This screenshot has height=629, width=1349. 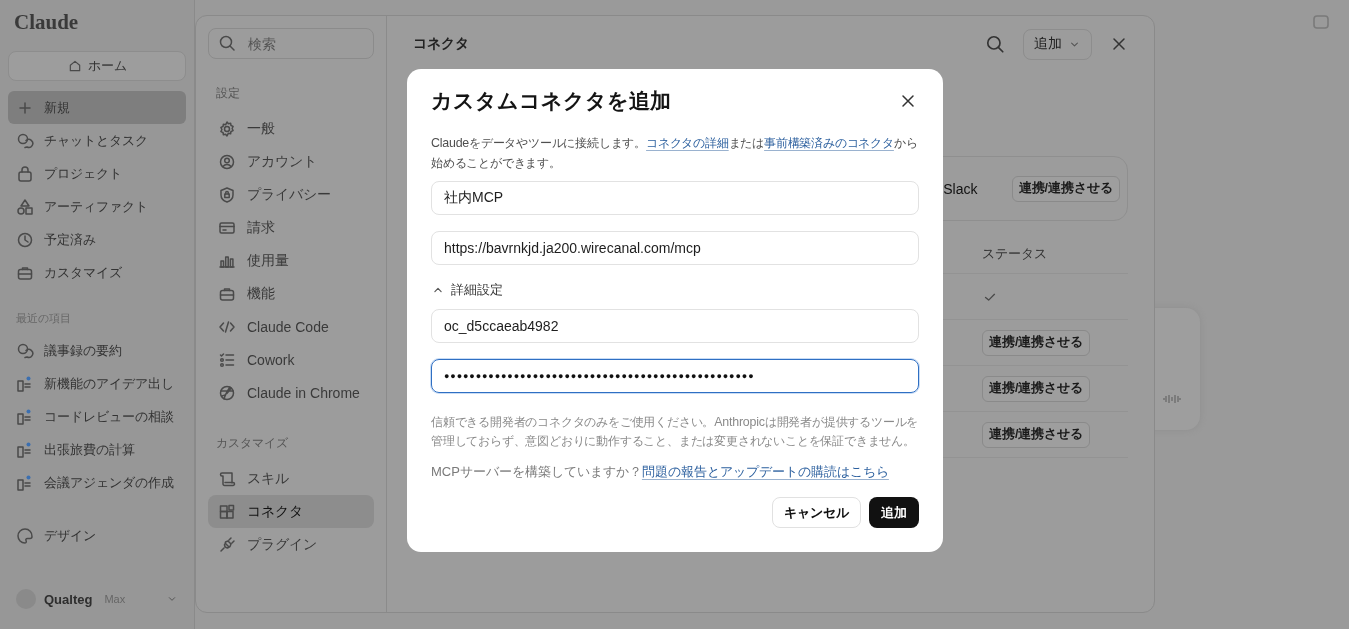 What do you see at coordinates (97, 416) in the screenshot?
I see `recent-item: コードレビューの相談` at bounding box center [97, 416].